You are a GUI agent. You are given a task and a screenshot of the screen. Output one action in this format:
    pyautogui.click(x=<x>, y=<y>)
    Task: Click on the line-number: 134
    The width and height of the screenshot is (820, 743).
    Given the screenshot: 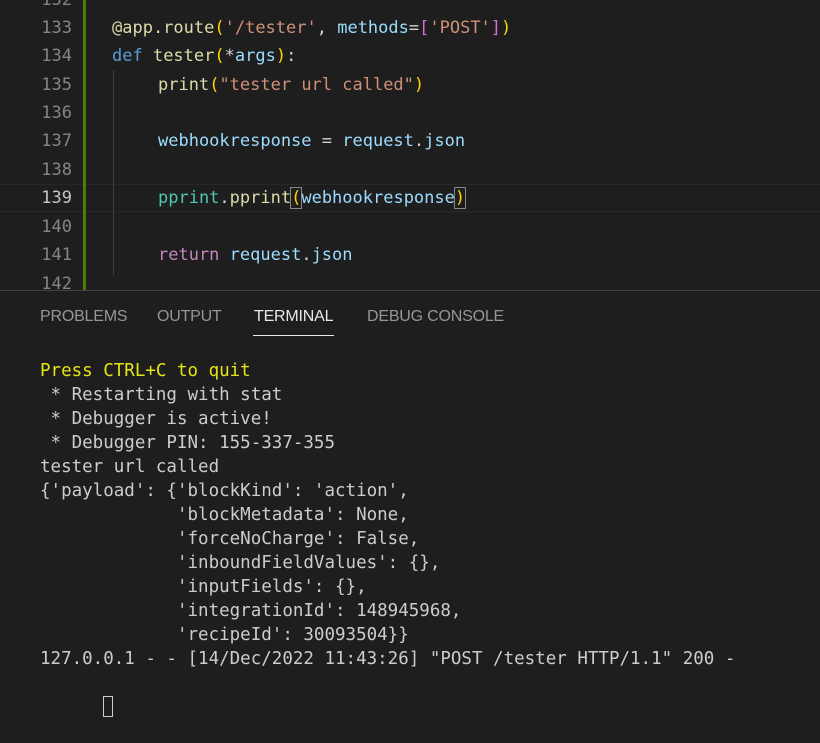 What is the action you would take?
    pyautogui.click(x=56, y=56)
    